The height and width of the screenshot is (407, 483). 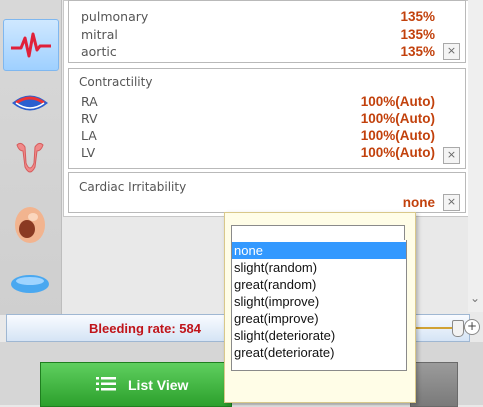 I want to click on chamber-label: LV, so click(x=88, y=152).